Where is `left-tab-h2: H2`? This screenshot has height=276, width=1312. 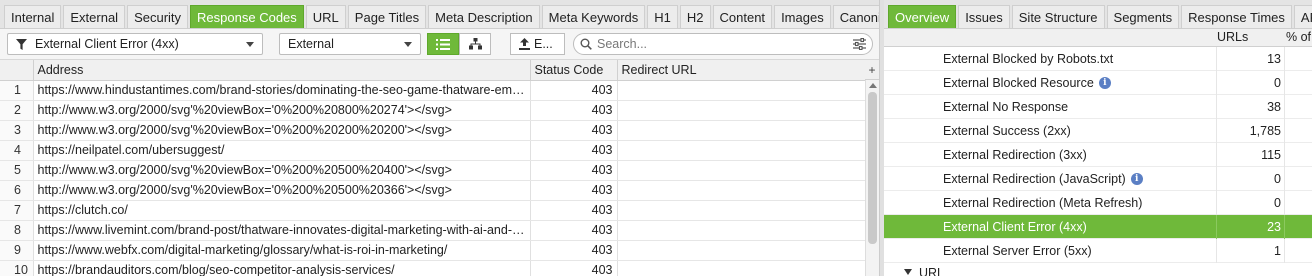 left-tab-h2: H2 is located at coordinates (695, 16).